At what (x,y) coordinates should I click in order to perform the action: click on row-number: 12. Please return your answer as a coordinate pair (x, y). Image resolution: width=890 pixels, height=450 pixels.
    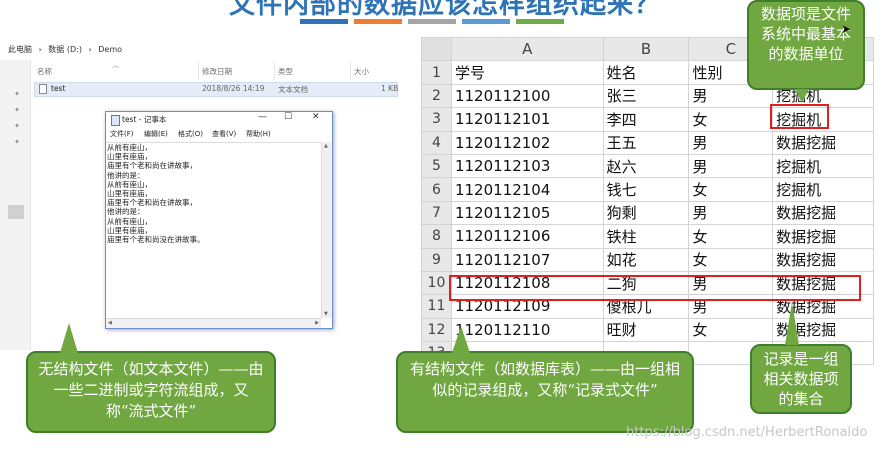
    Looking at the image, I should click on (436, 330).